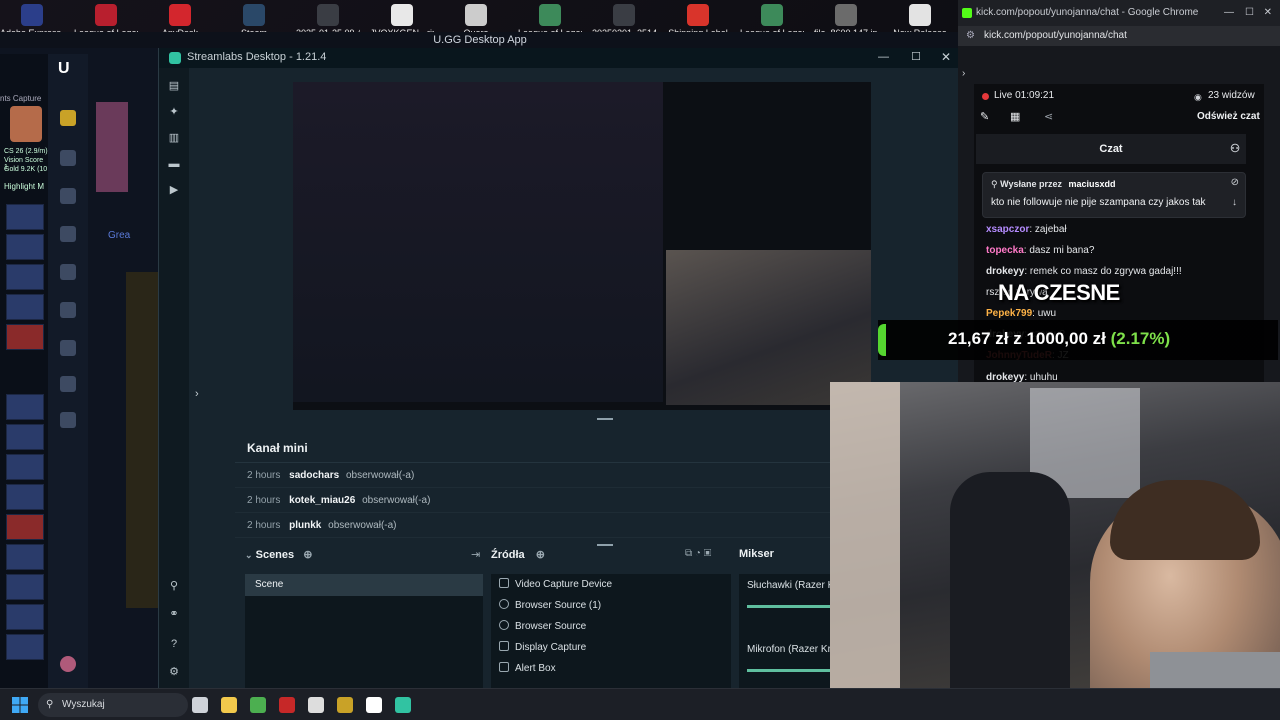 Image resolution: width=1280 pixels, height=720 pixels. I want to click on chat-username: drokeyy, so click(1005, 271).